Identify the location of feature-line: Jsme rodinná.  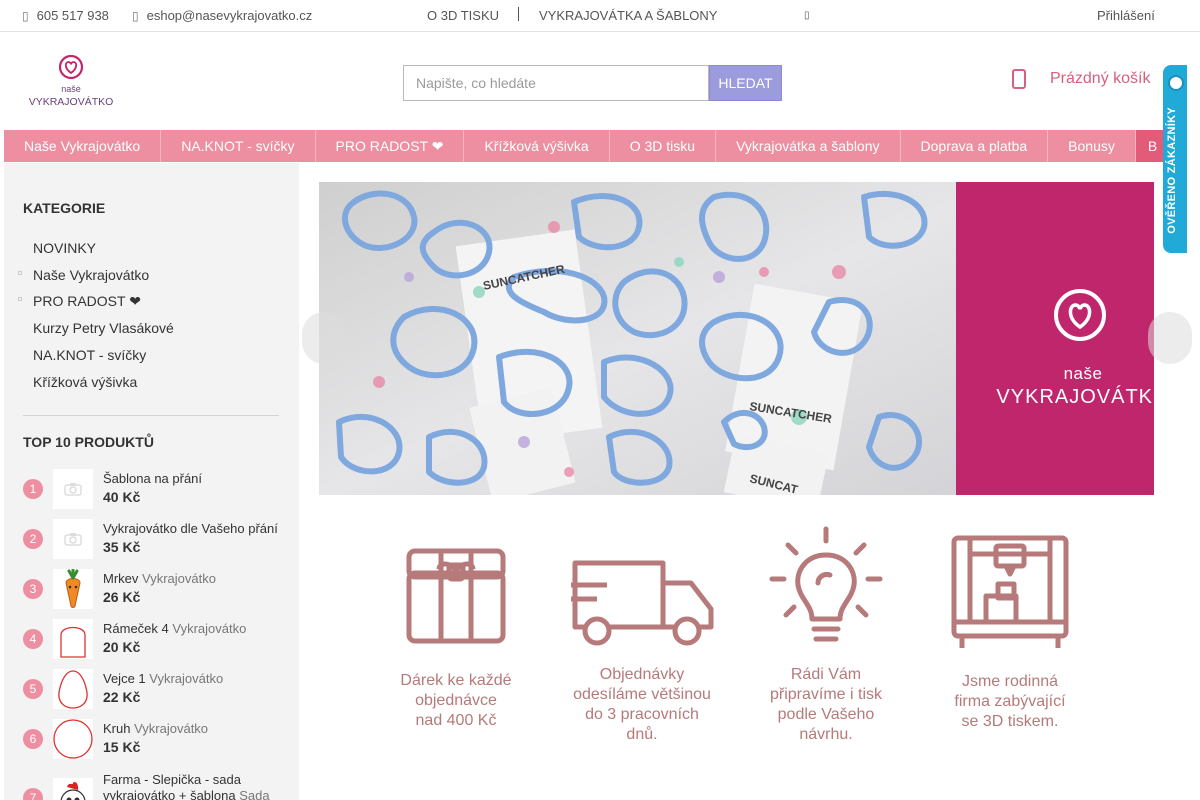
(1010, 681).